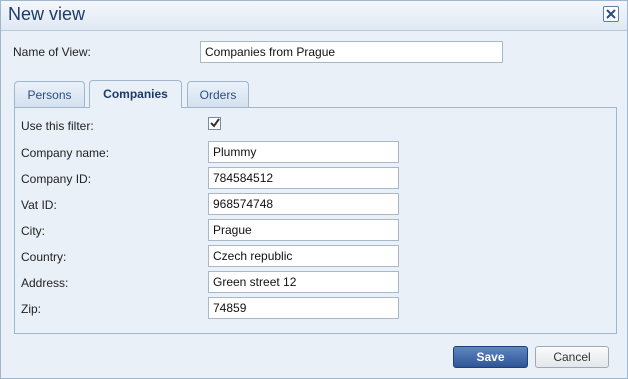 The height and width of the screenshot is (379, 628). Describe the element at coordinates (303, 282) in the screenshot. I see `address-input` at that location.